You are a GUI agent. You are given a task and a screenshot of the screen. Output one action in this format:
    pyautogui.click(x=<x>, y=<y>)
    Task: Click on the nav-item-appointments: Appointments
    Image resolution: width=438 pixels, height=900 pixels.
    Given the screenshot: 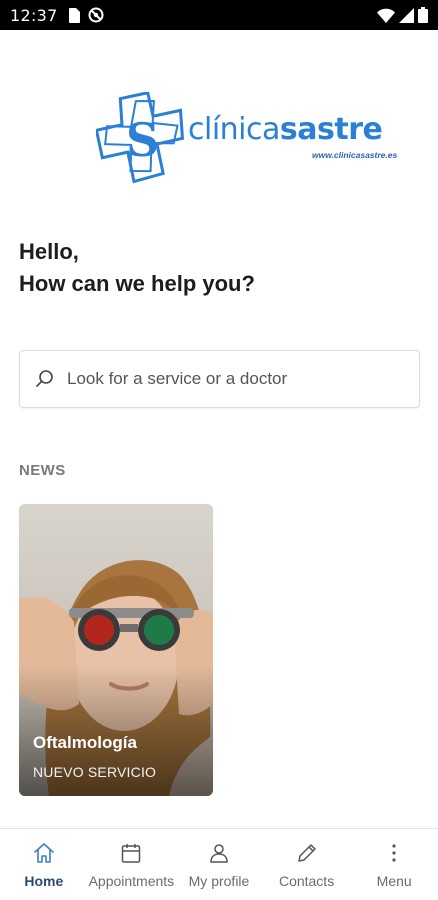 What is the action you would take?
    pyautogui.click(x=132, y=864)
    